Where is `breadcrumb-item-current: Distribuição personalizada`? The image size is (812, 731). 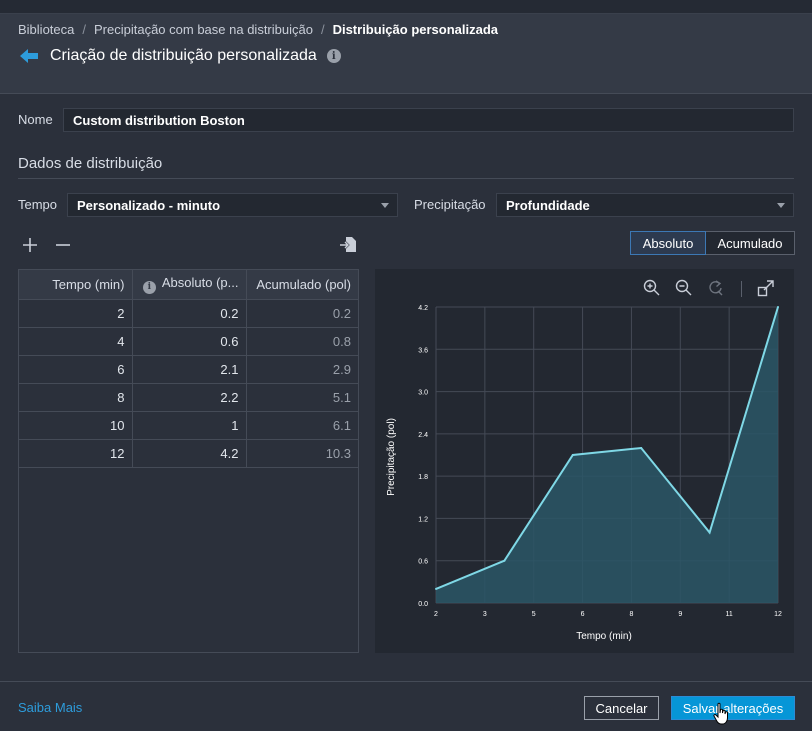
breadcrumb-item-current: Distribuição personalizada is located at coordinates (415, 29).